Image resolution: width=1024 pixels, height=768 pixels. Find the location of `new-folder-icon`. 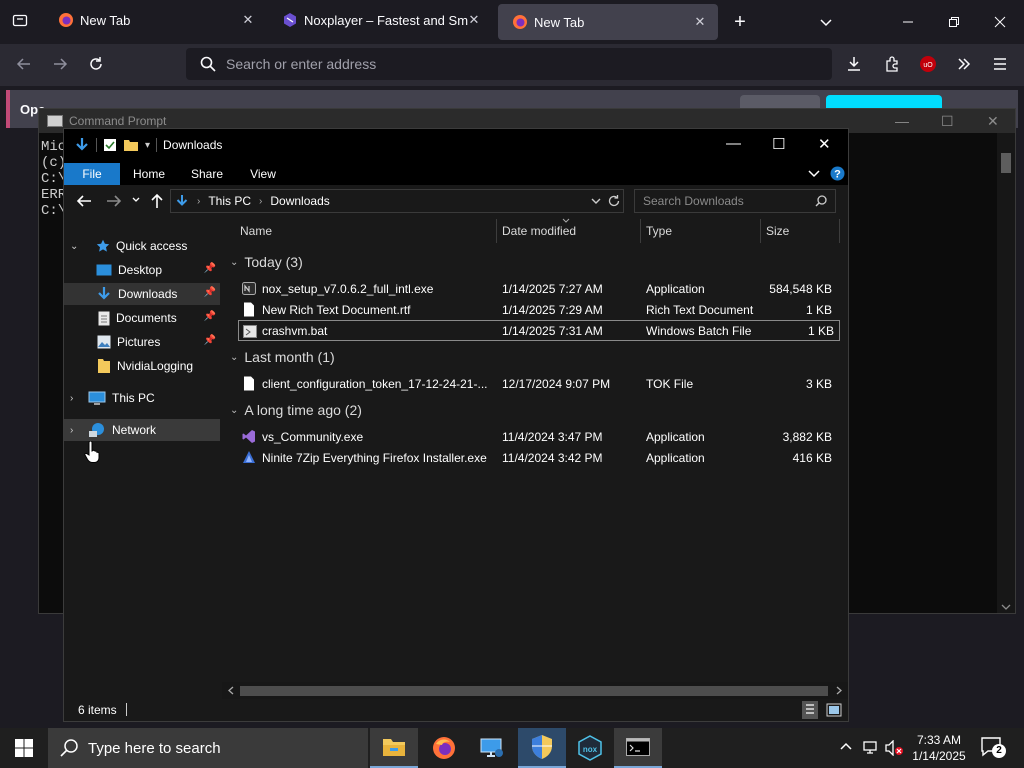

new-folder-icon is located at coordinates (131, 145).